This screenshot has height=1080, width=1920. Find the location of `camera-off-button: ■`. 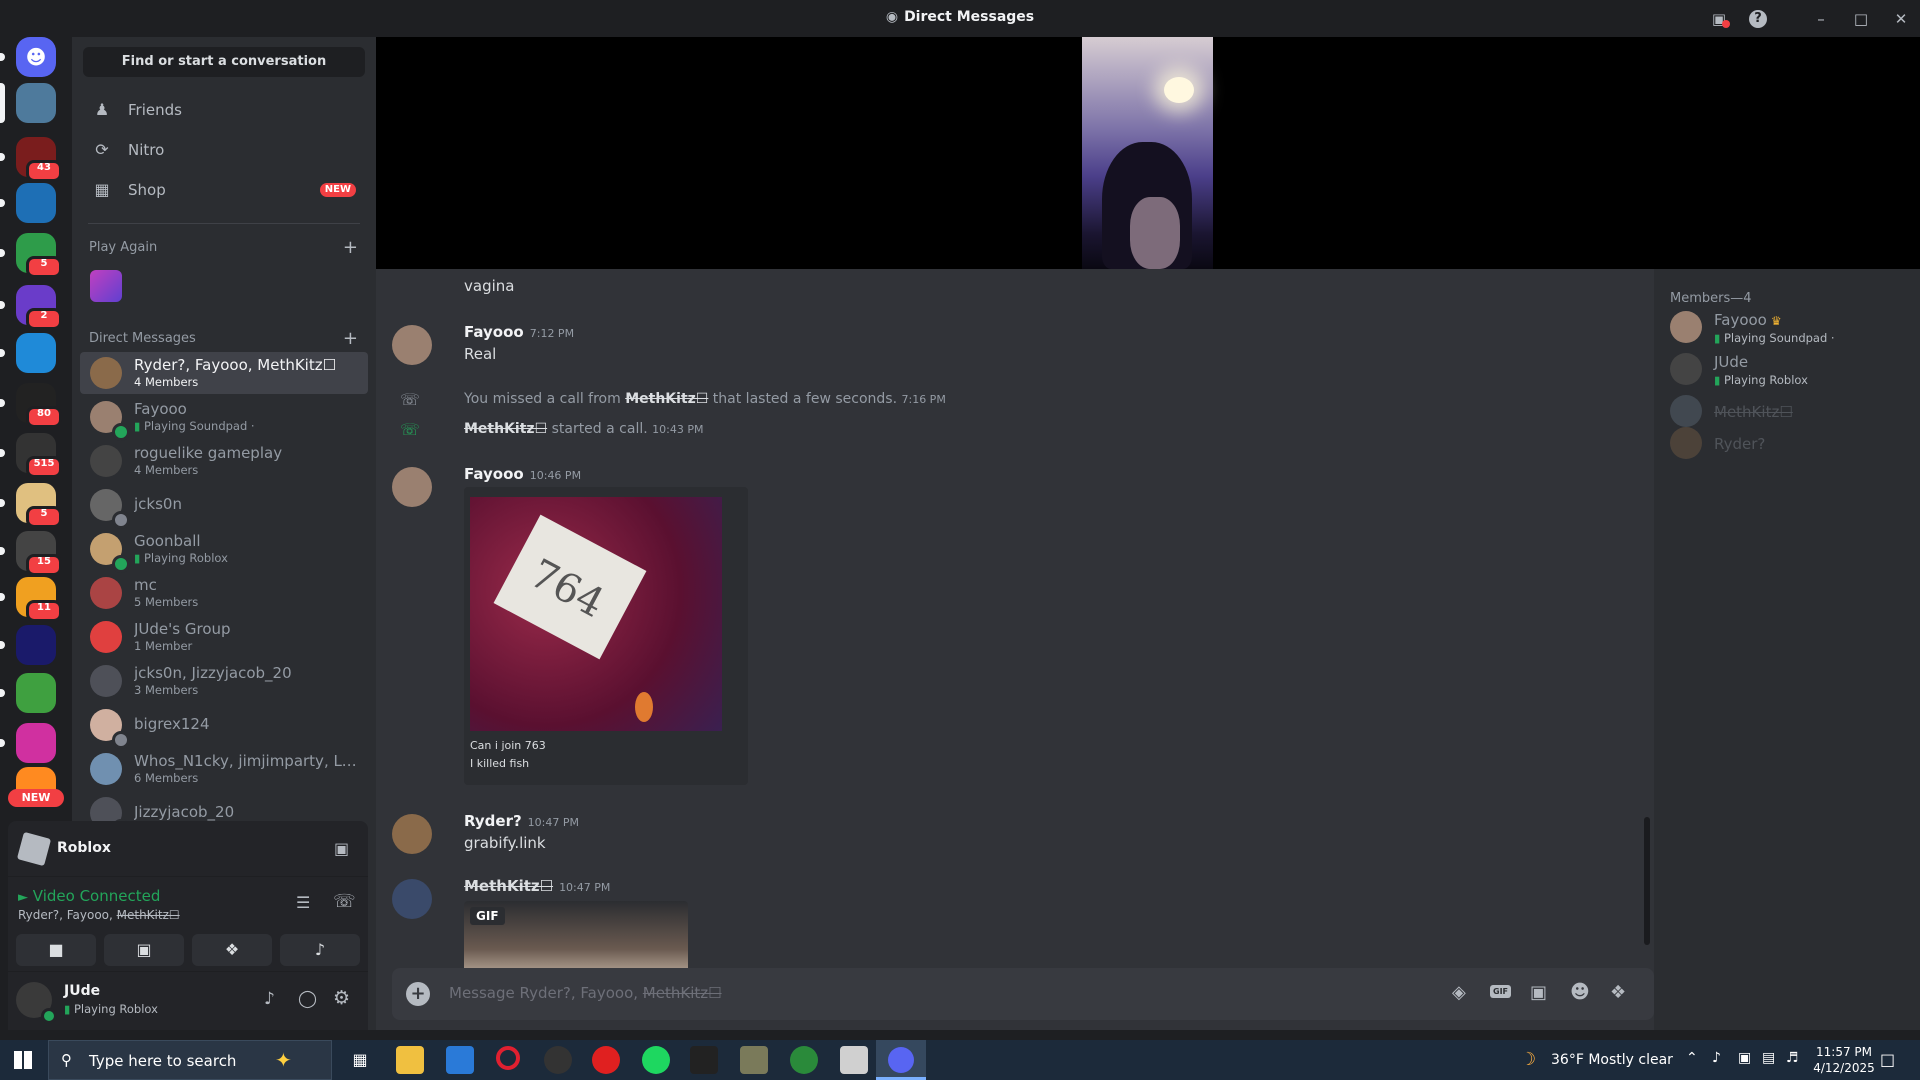

camera-off-button: ■ is located at coordinates (56, 950).